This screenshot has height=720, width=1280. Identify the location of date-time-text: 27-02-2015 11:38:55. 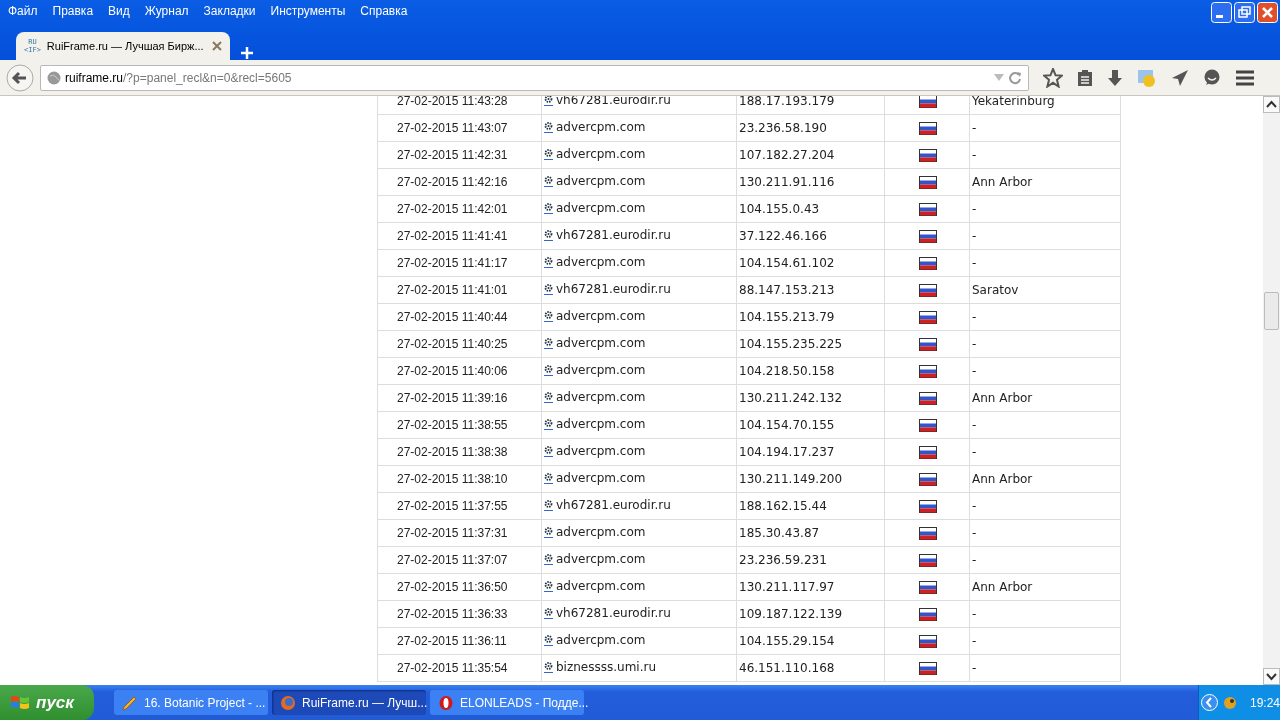
(452, 425).